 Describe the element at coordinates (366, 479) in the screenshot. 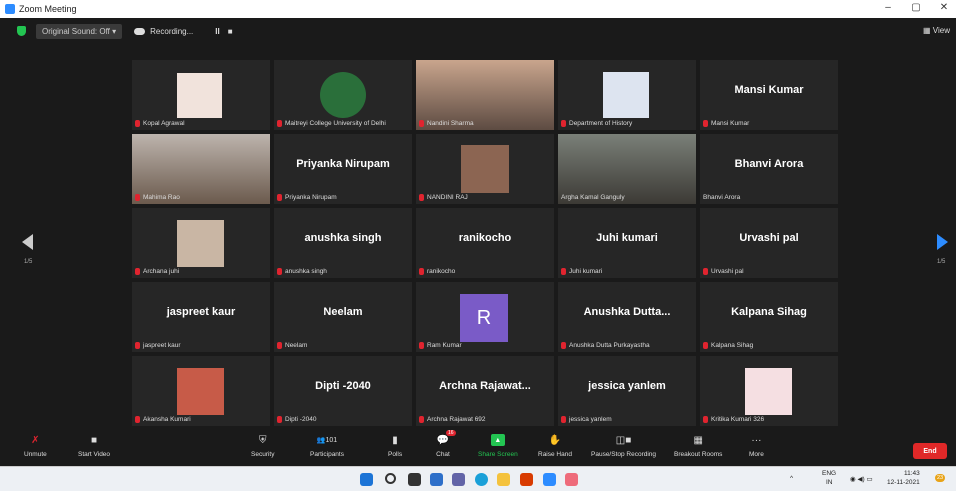

I see `windows-start-icon` at that location.